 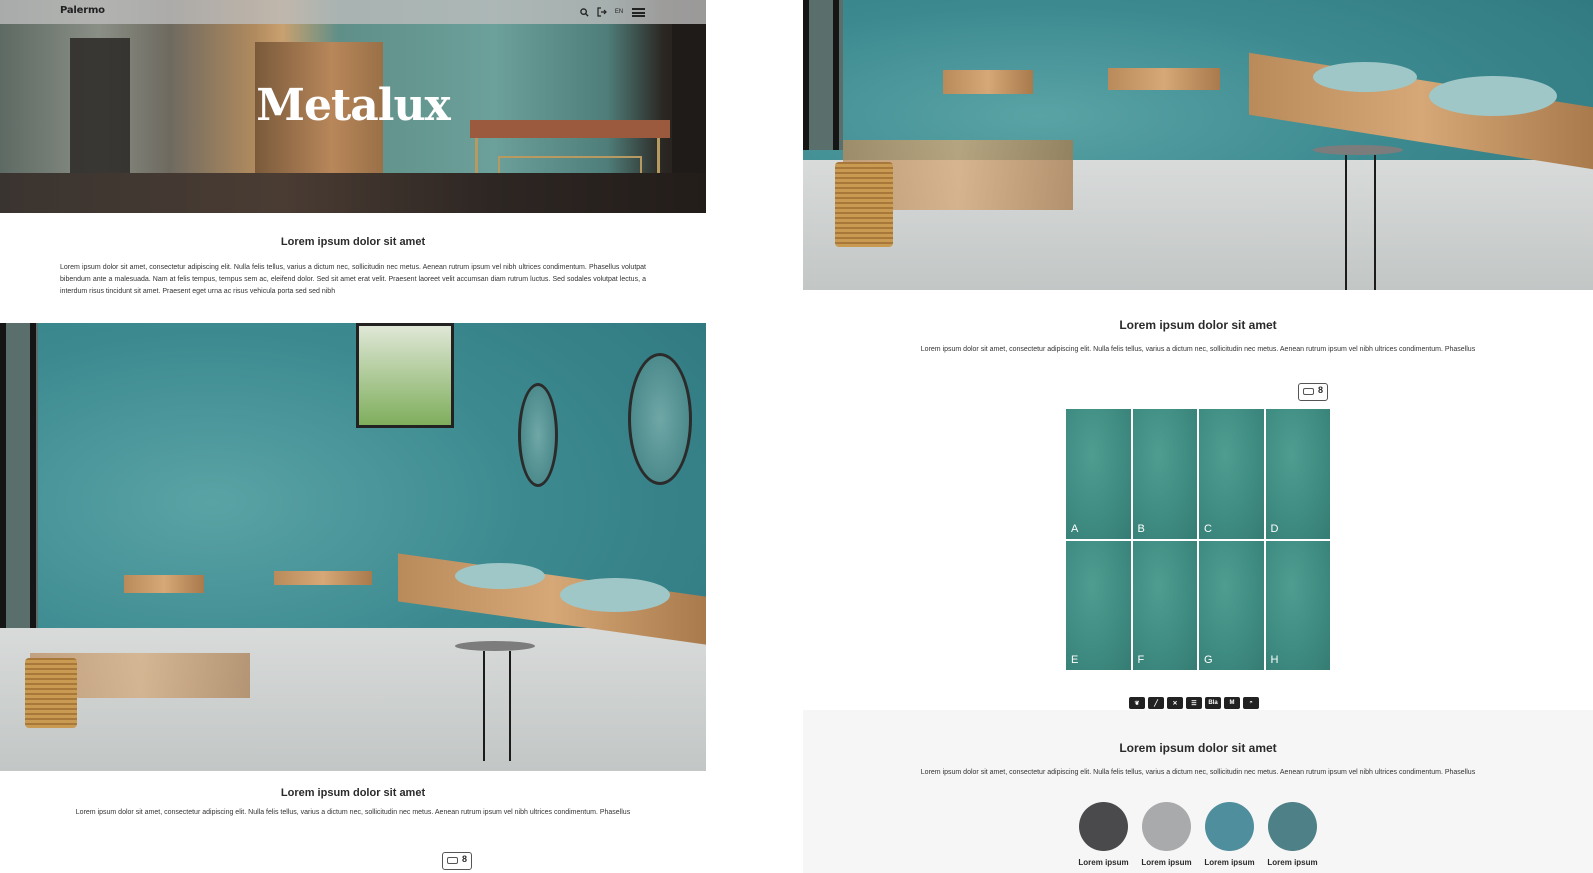 What do you see at coordinates (1141, 528) in the screenshot?
I see `tile-label: B` at bounding box center [1141, 528].